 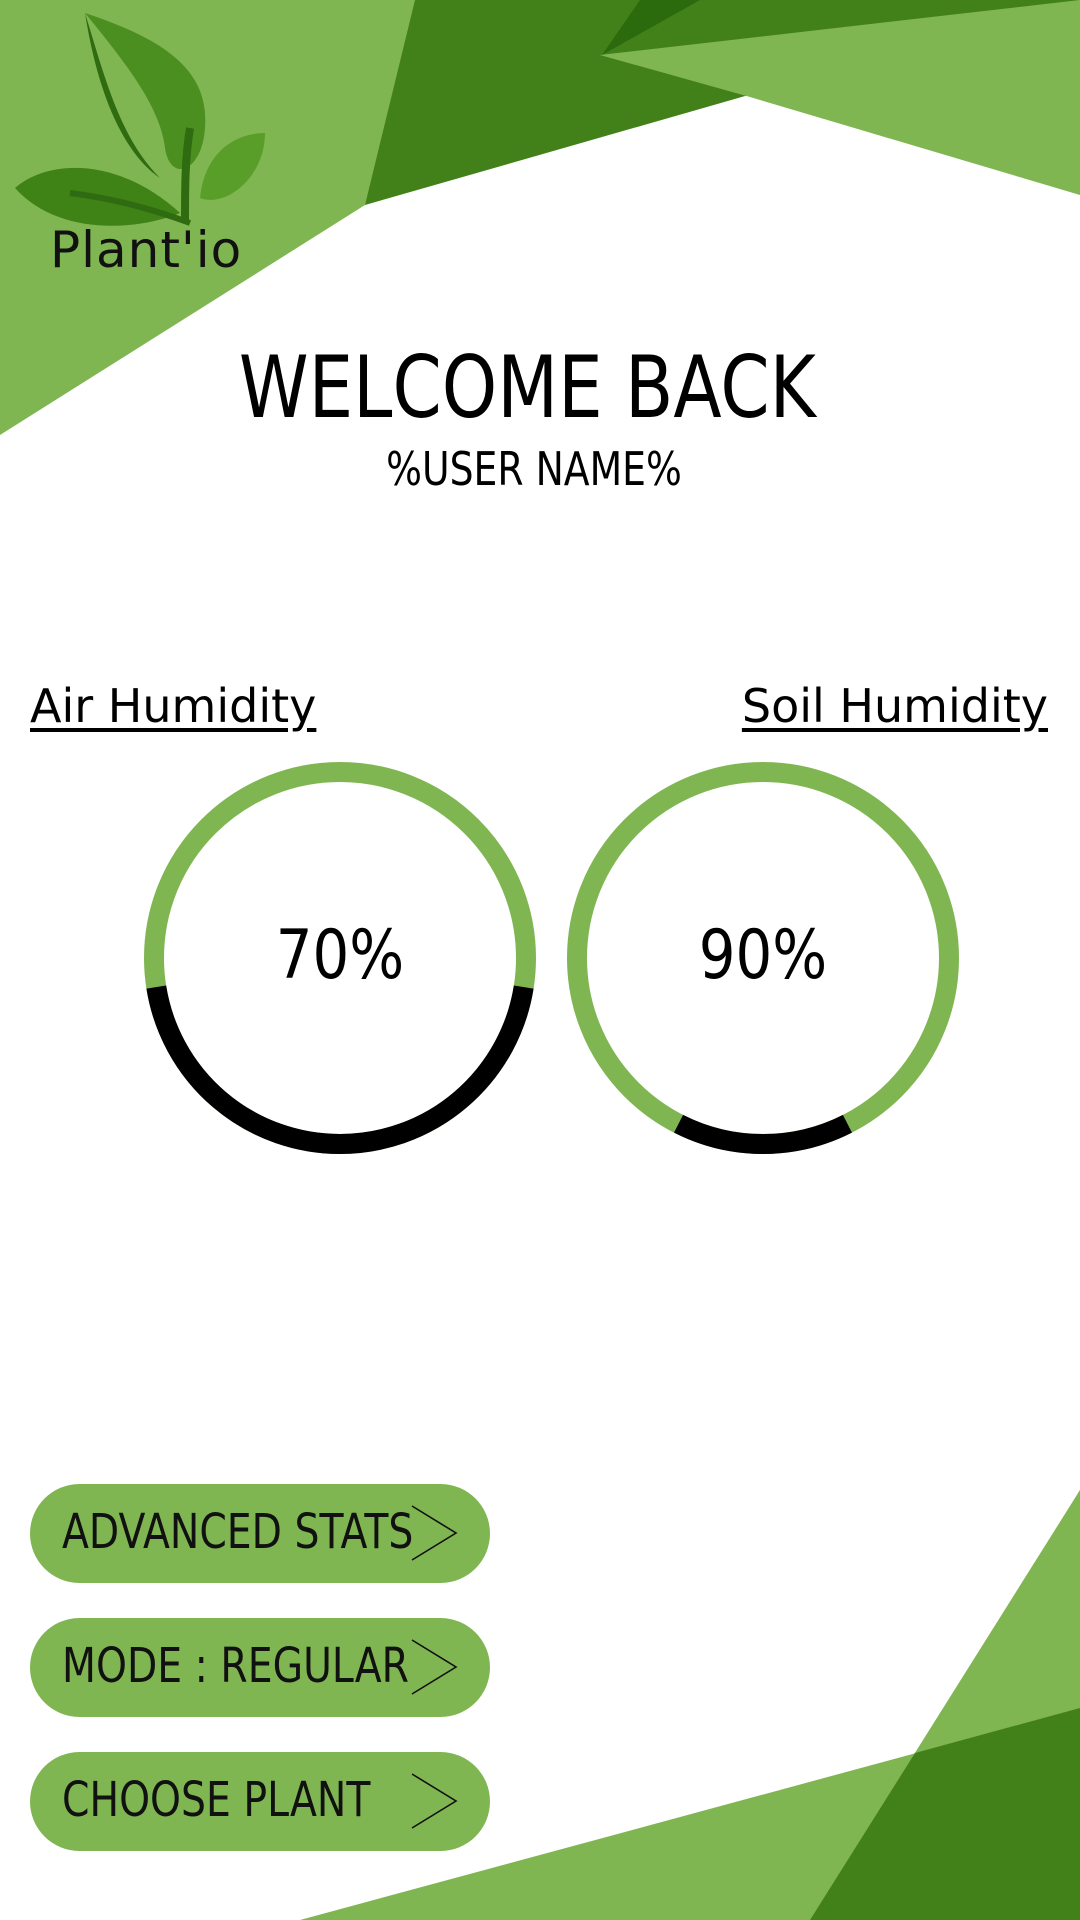 What do you see at coordinates (894, 706) in the screenshot?
I see `soil-humidity-label: Soil Humidity` at bounding box center [894, 706].